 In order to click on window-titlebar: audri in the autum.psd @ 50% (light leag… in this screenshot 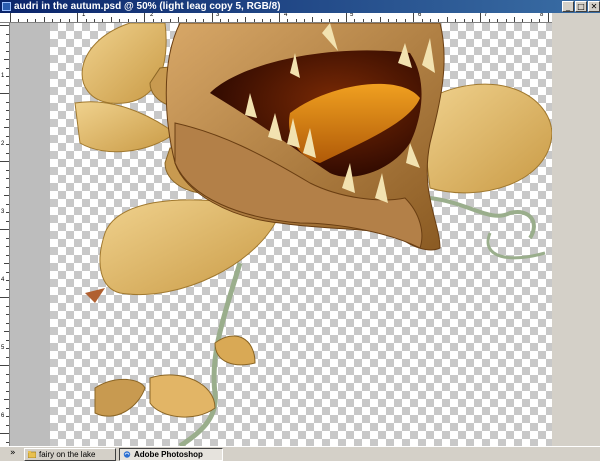, I will do `click(300, 6)`.